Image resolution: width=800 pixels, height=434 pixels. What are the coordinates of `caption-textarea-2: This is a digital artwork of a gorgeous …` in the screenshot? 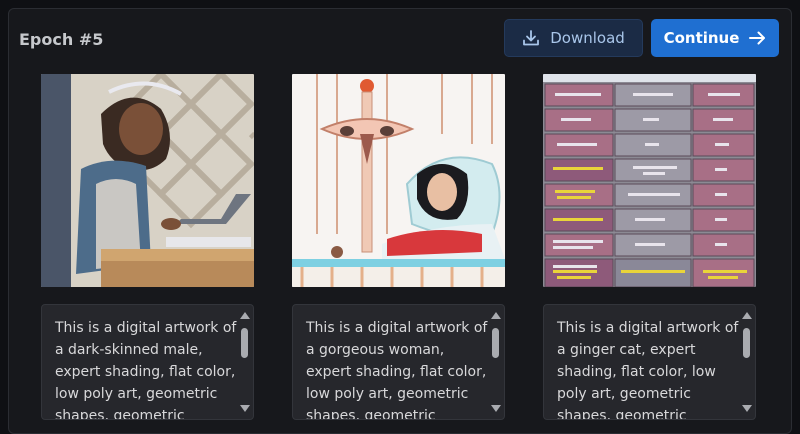 It's located at (398, 362).